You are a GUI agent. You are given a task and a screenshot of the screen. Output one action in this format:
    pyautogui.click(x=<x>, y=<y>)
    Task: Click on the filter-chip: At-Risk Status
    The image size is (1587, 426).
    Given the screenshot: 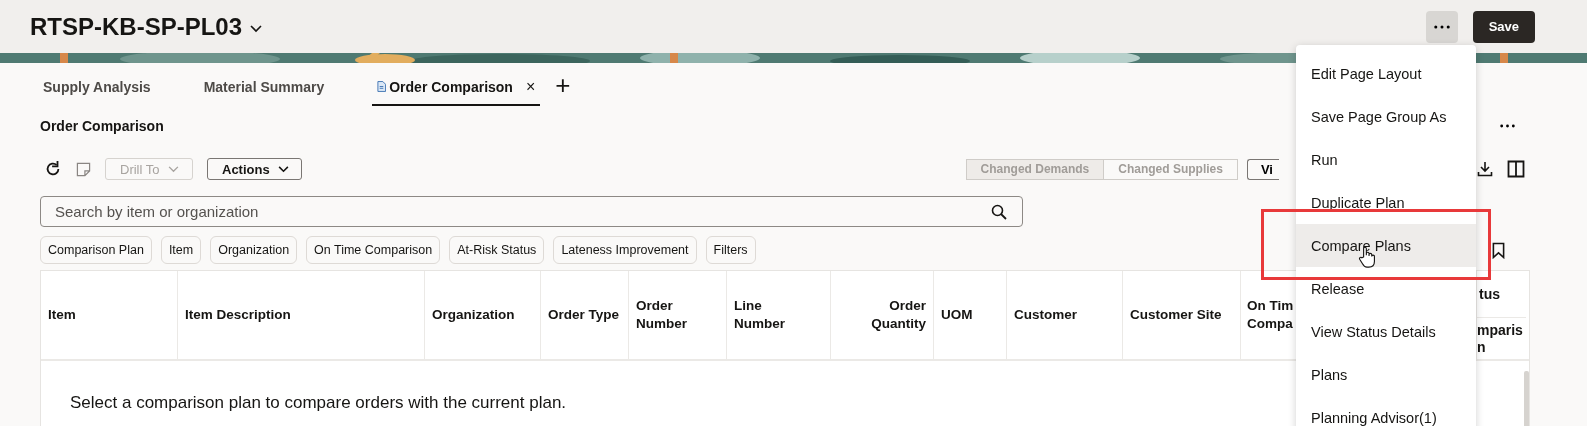 What is the action you would take?
    pyautogui.click(x=497, y=250)
    